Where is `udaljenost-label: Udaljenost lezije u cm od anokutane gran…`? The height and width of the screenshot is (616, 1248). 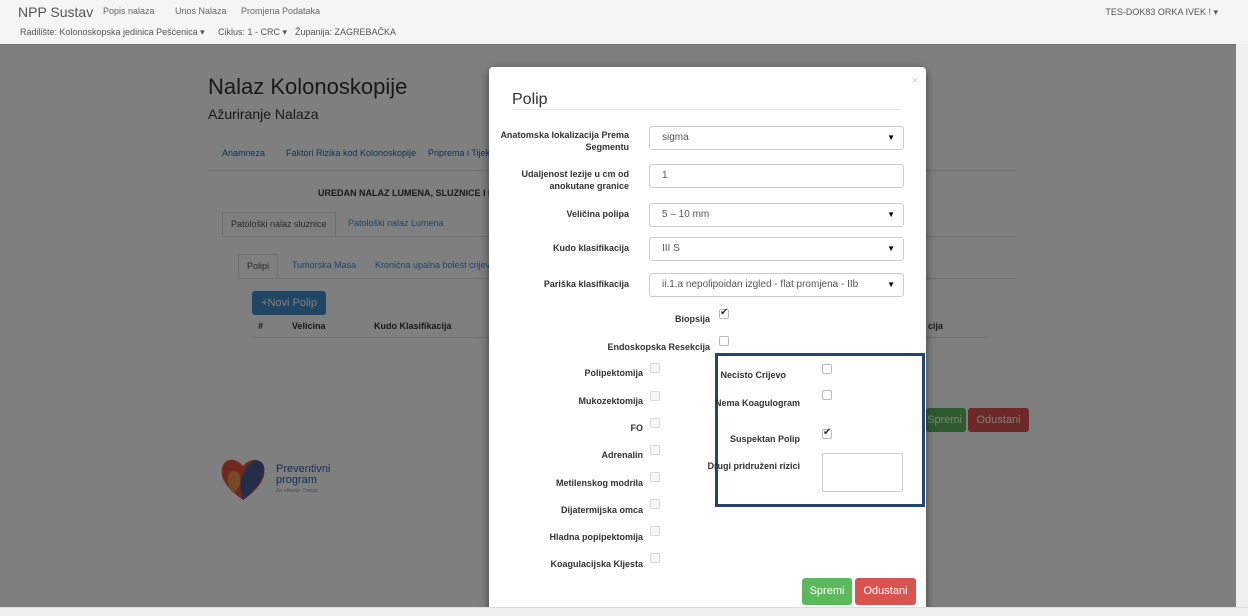
udaljenost-label: Udaljenost lezije u cm od anokutane gran… is located at coordinates (575, 180).